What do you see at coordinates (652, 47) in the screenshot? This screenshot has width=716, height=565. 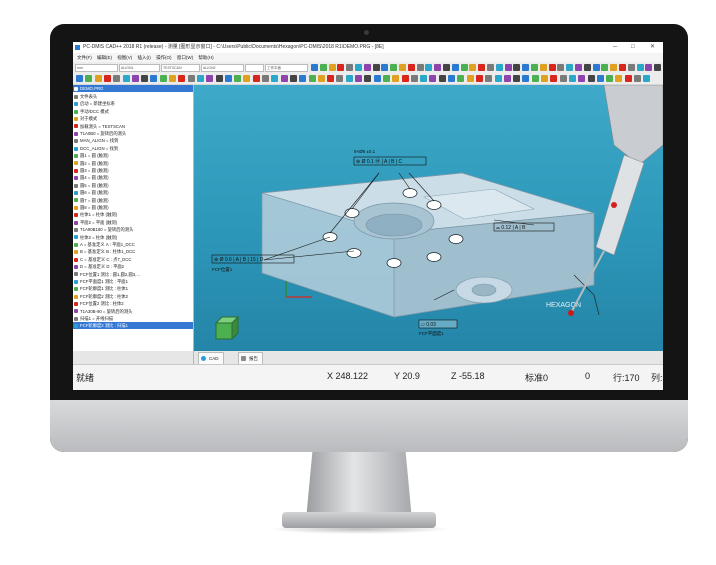 I see `close-button: ✕` at bounding box center [652, 47].